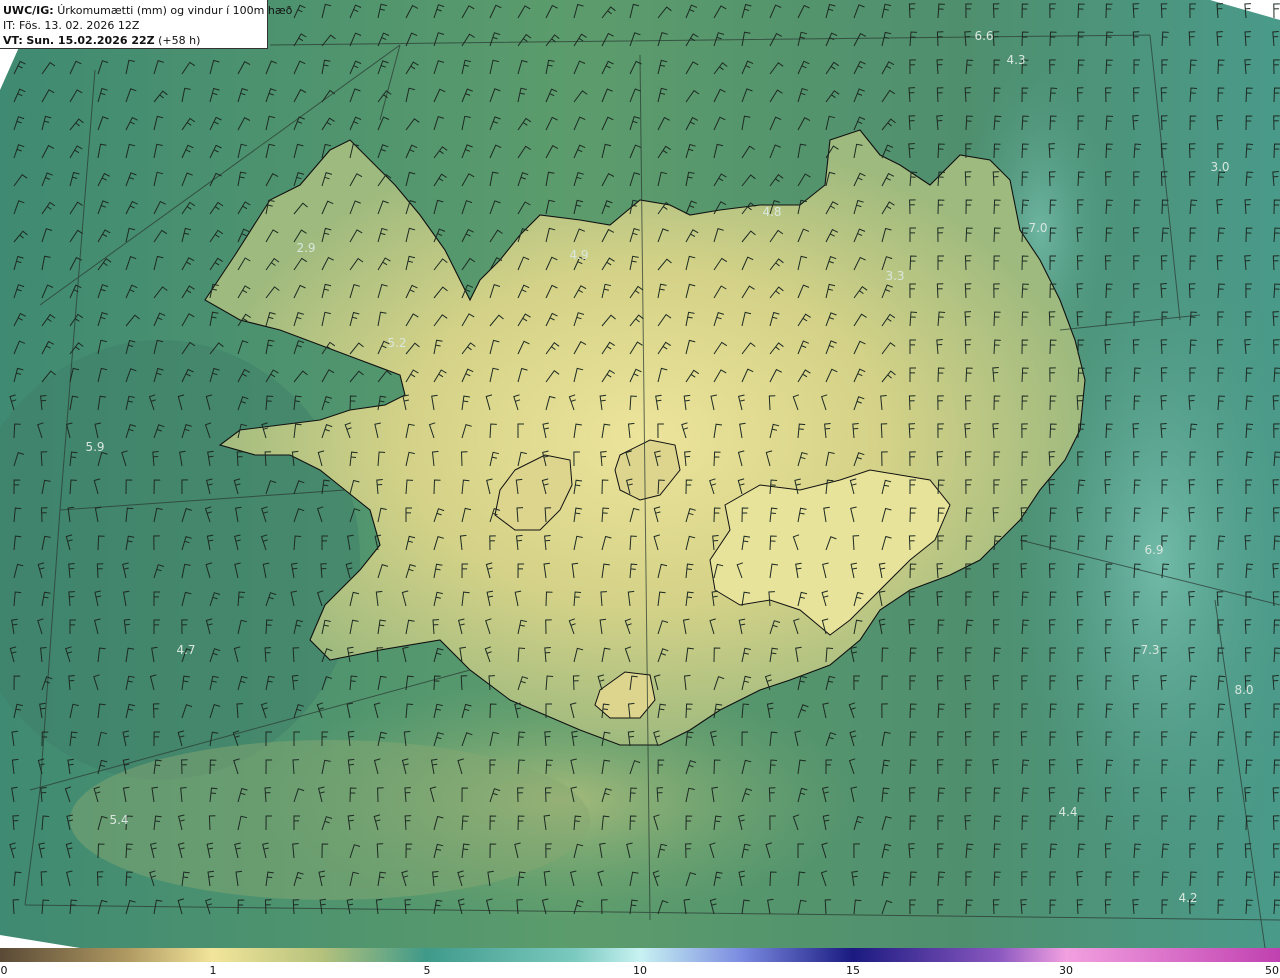  I want to click on valid-time-line: VT: Sun. 15.02.2026 22Z (+58 h), so click(135, 40).